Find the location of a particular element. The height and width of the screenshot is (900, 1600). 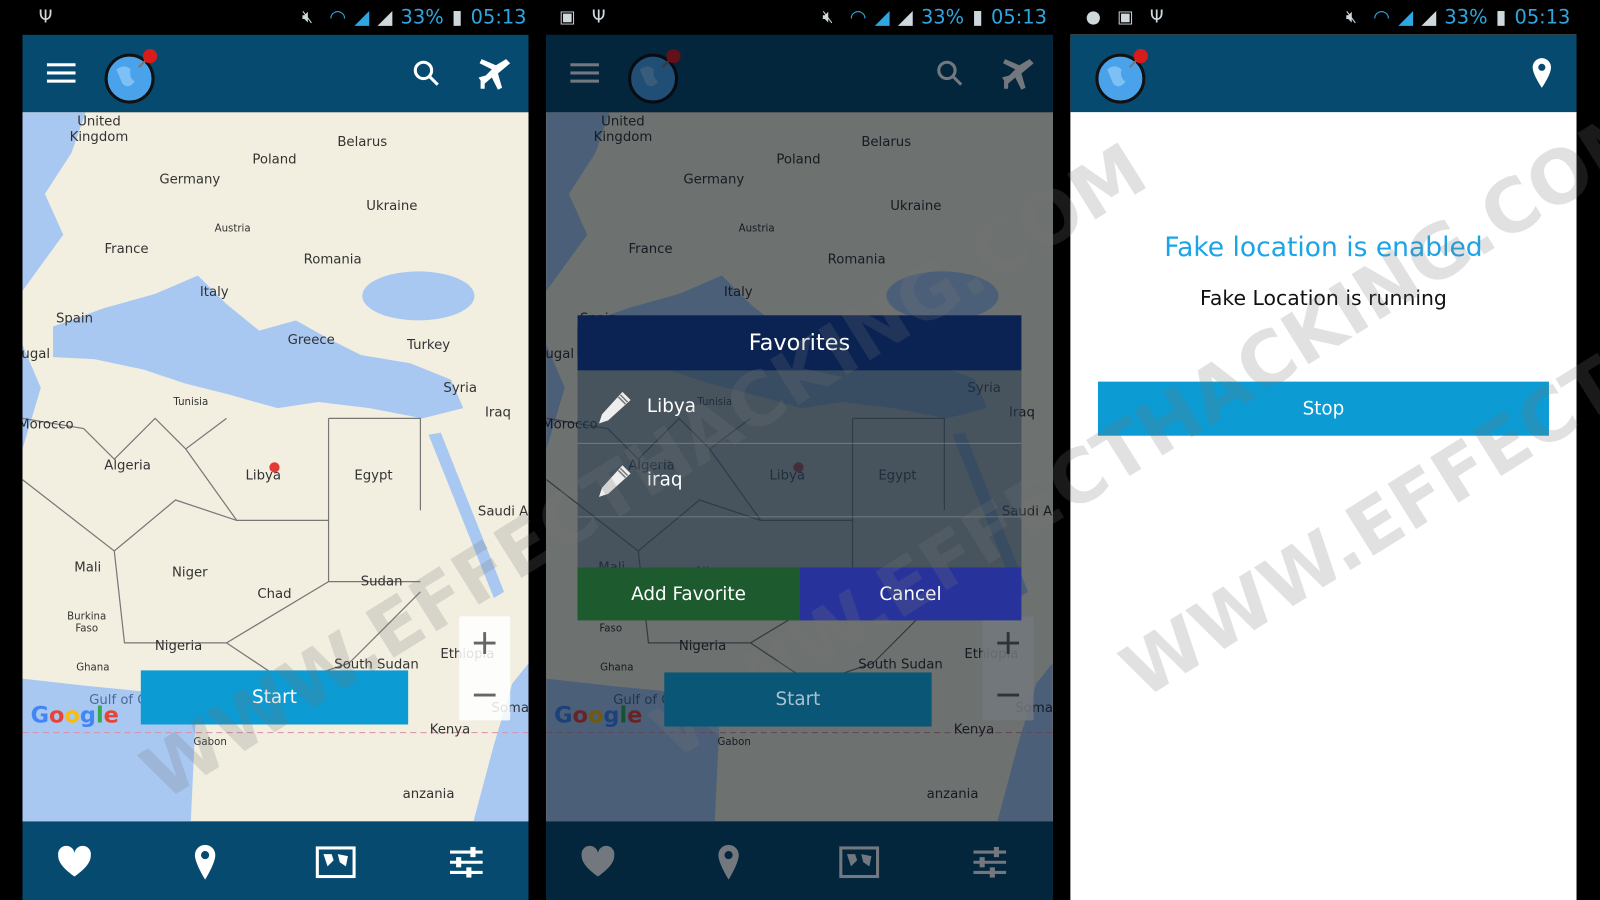

world-map-icon is located at coordinates (335, 862).